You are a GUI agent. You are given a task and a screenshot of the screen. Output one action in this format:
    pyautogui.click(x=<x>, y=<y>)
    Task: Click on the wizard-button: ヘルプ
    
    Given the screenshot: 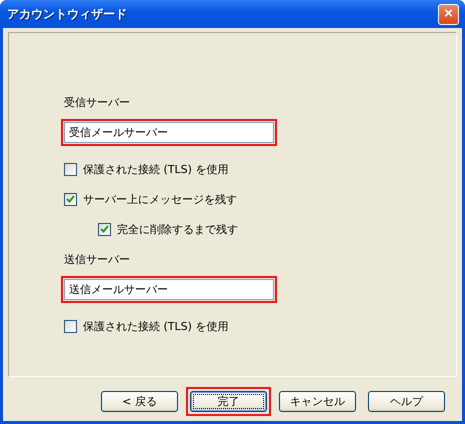 What is the action you would take?
    pyautogui.click(x=406, y=401)
    